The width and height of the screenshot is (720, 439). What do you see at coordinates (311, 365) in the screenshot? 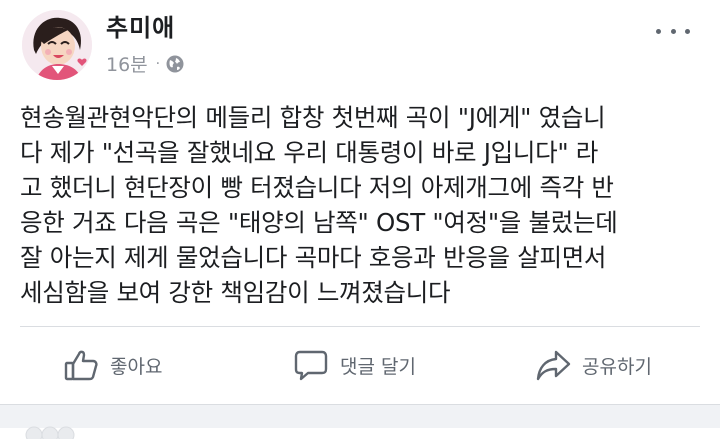
I see `comment-icon` at bounding box center [311, 365].